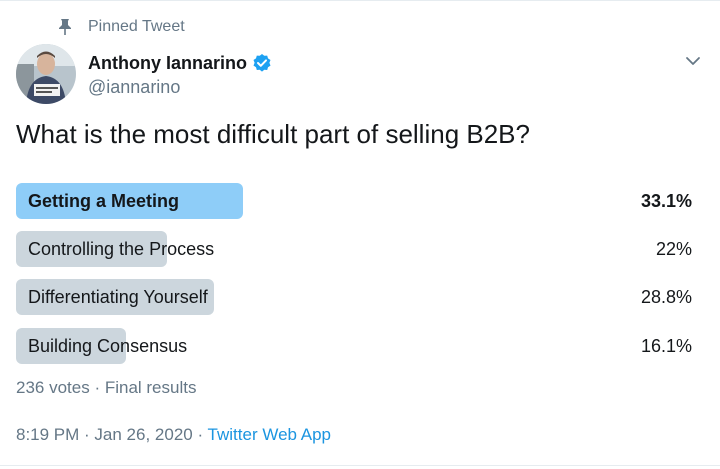 This screenshot has height=469, width=720. I want to click on pinned-label: Pinned Tweet, so click(136, 26).